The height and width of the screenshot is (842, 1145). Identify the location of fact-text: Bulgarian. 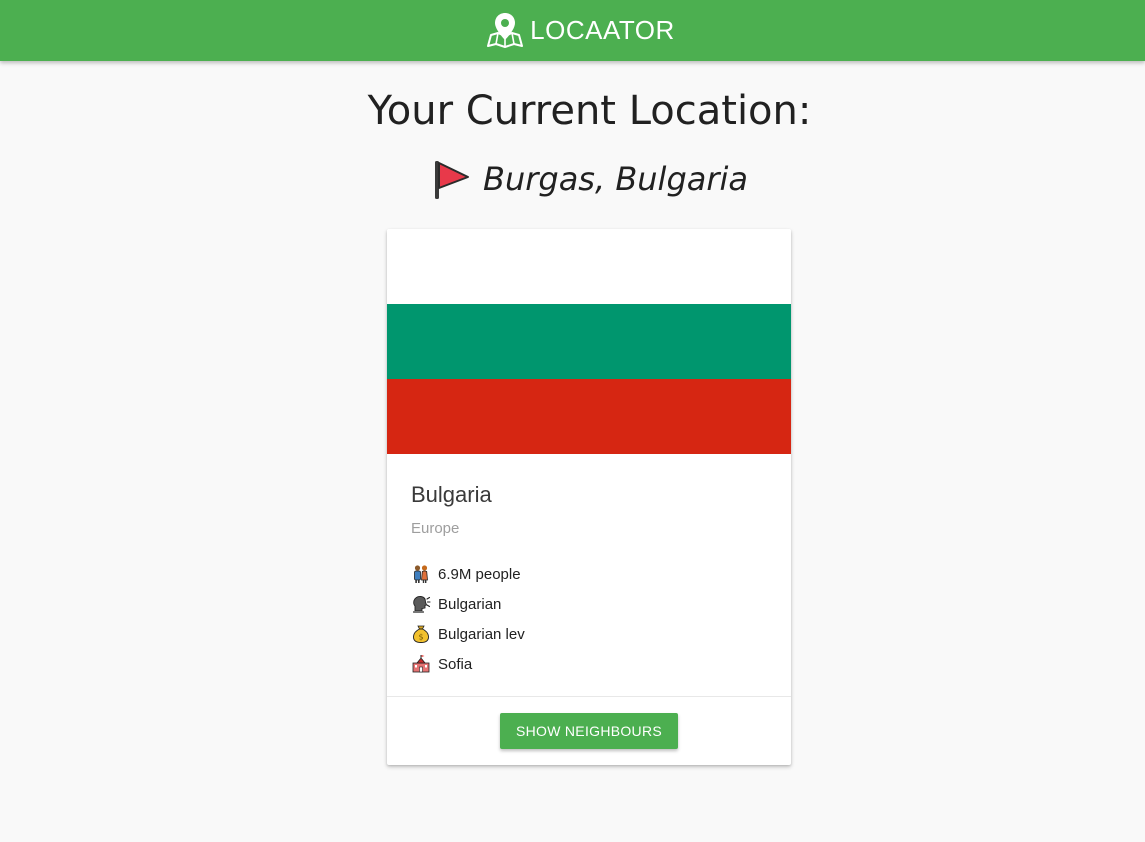
(470, 604).